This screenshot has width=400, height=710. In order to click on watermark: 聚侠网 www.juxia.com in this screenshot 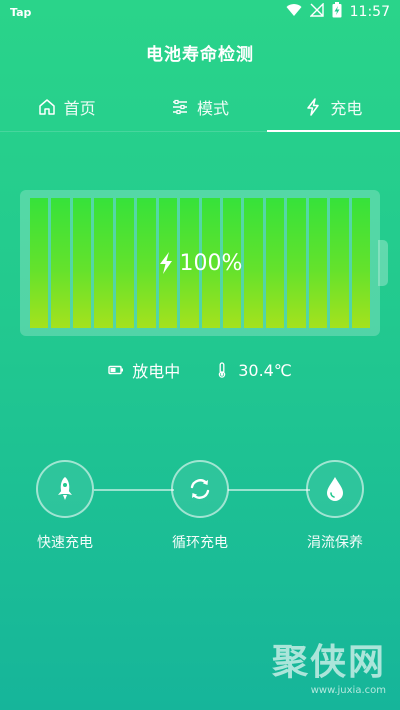, I will do `click(329, 664)`.